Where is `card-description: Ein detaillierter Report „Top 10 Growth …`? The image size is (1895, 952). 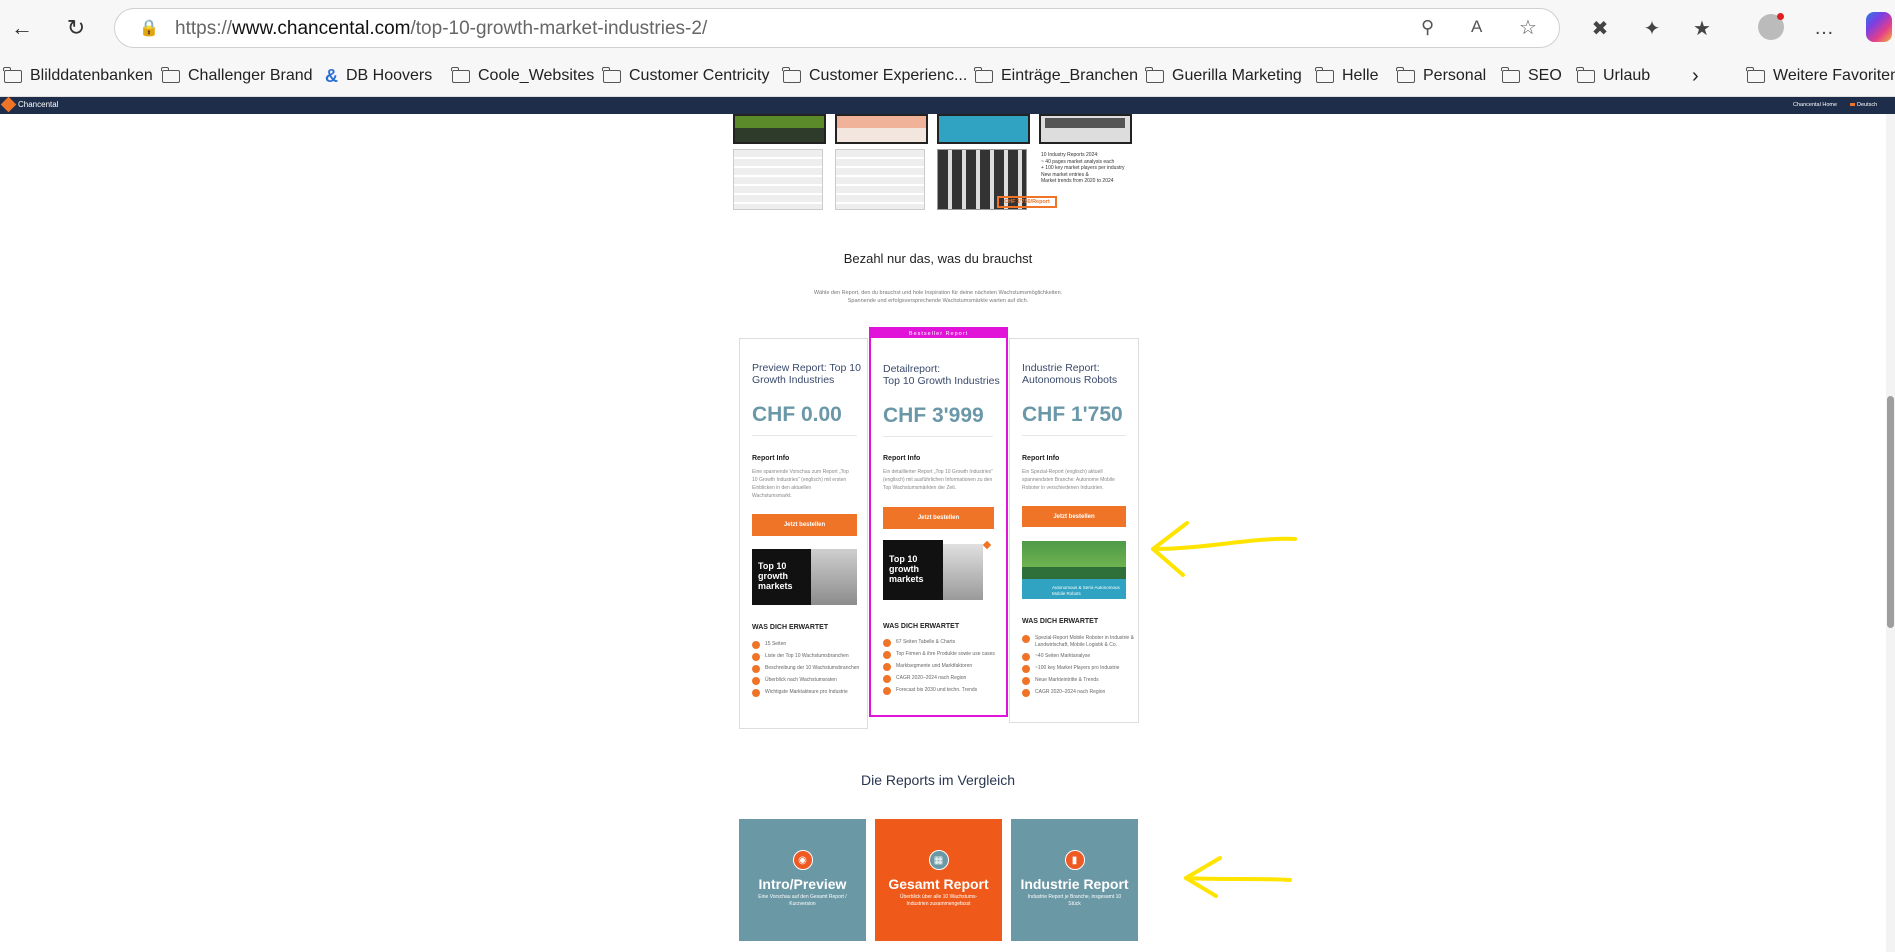 card-description: Ein detaillierter Report „Top 10 Growth … is located at coordinates (938, 480).